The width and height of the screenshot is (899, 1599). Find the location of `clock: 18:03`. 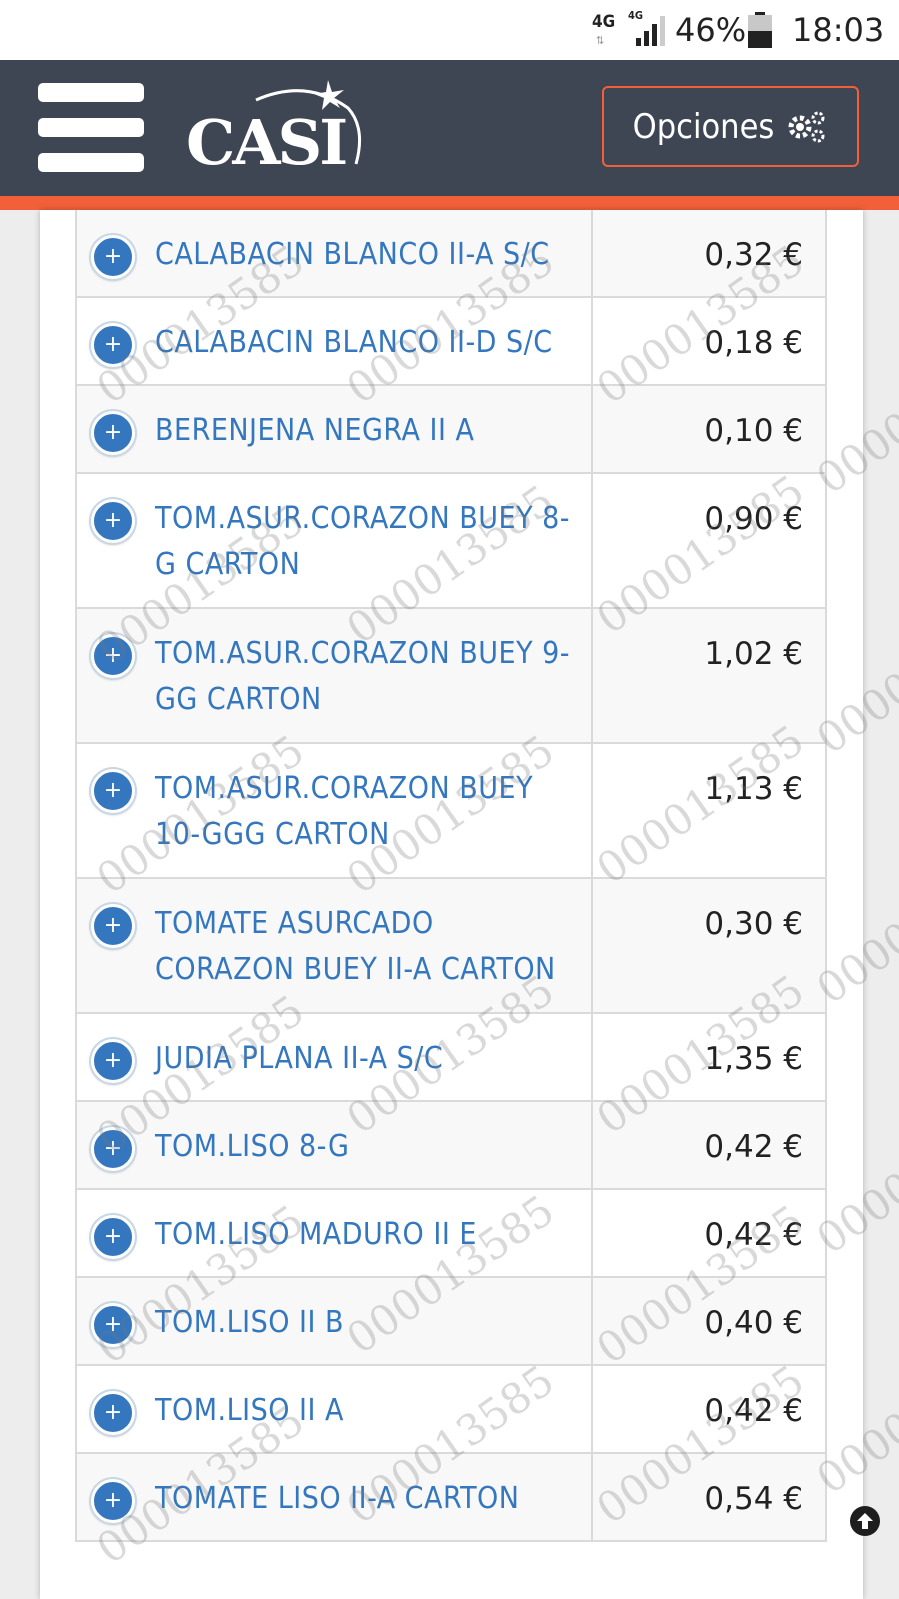

clock: 18:03 is located at coordinates (838, 30).